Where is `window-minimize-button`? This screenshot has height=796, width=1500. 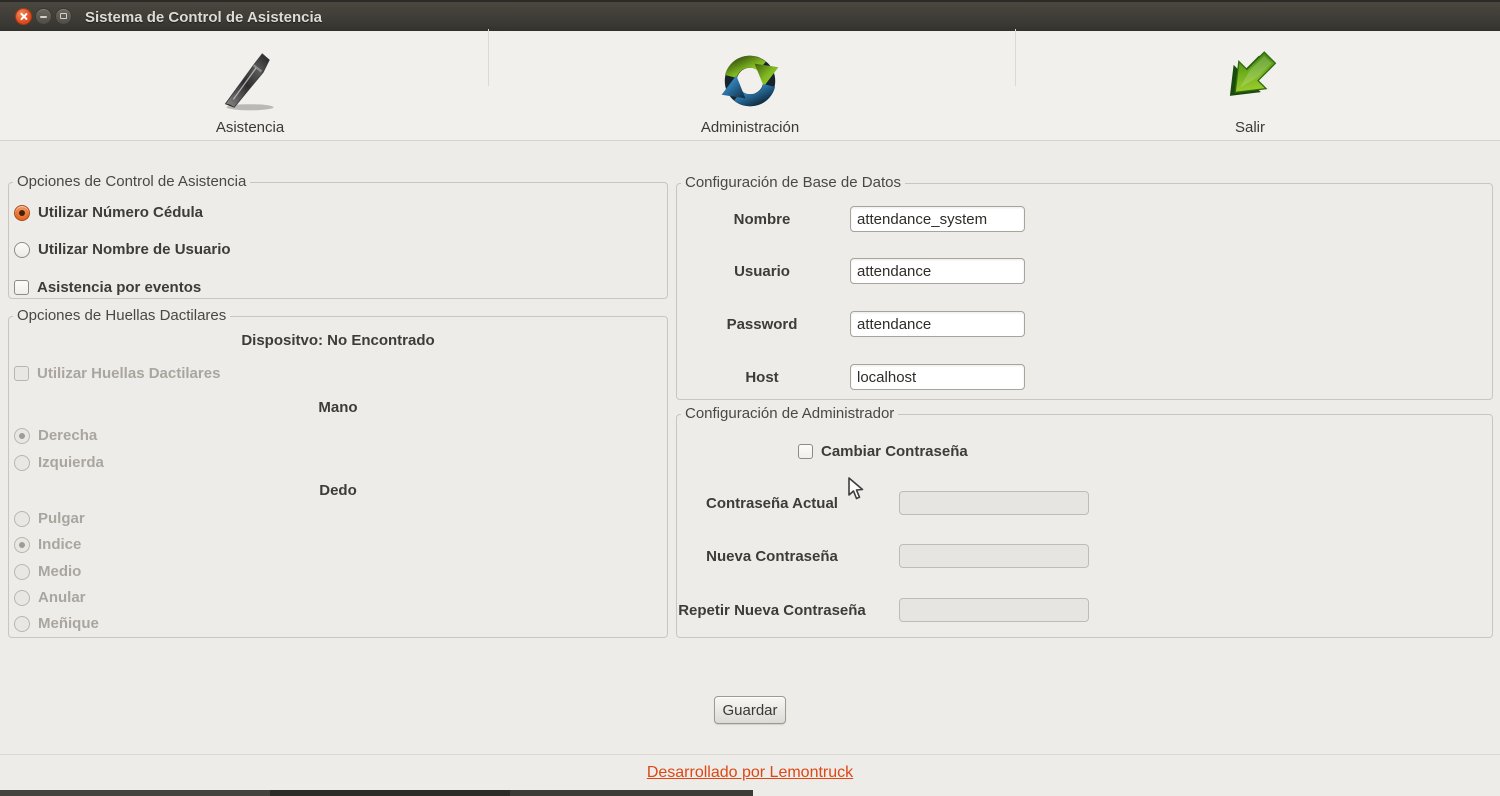
window-minimize-button is located at coordinates (43, 16).